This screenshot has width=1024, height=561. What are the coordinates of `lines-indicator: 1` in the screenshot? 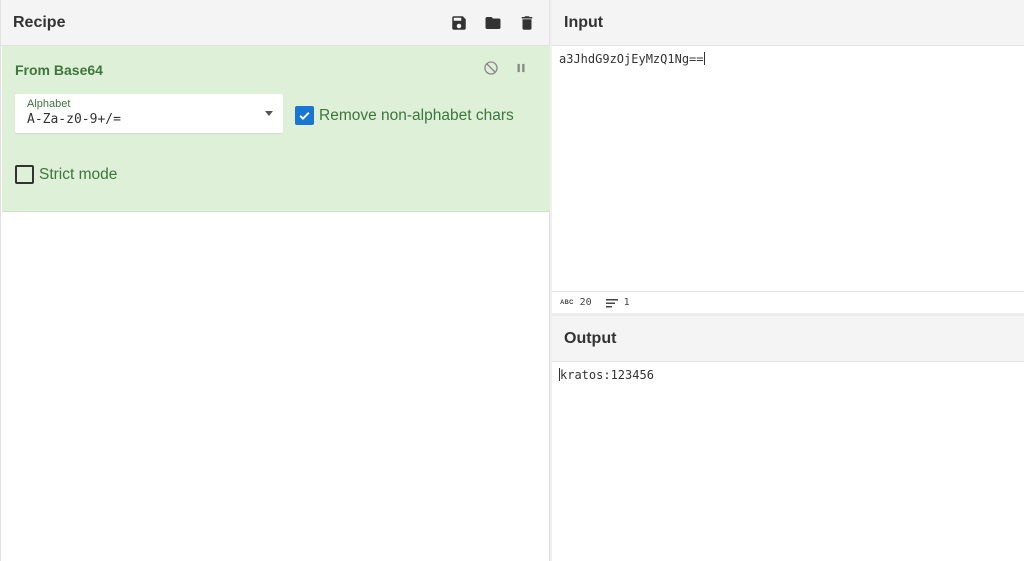 It's located at (617, 302).